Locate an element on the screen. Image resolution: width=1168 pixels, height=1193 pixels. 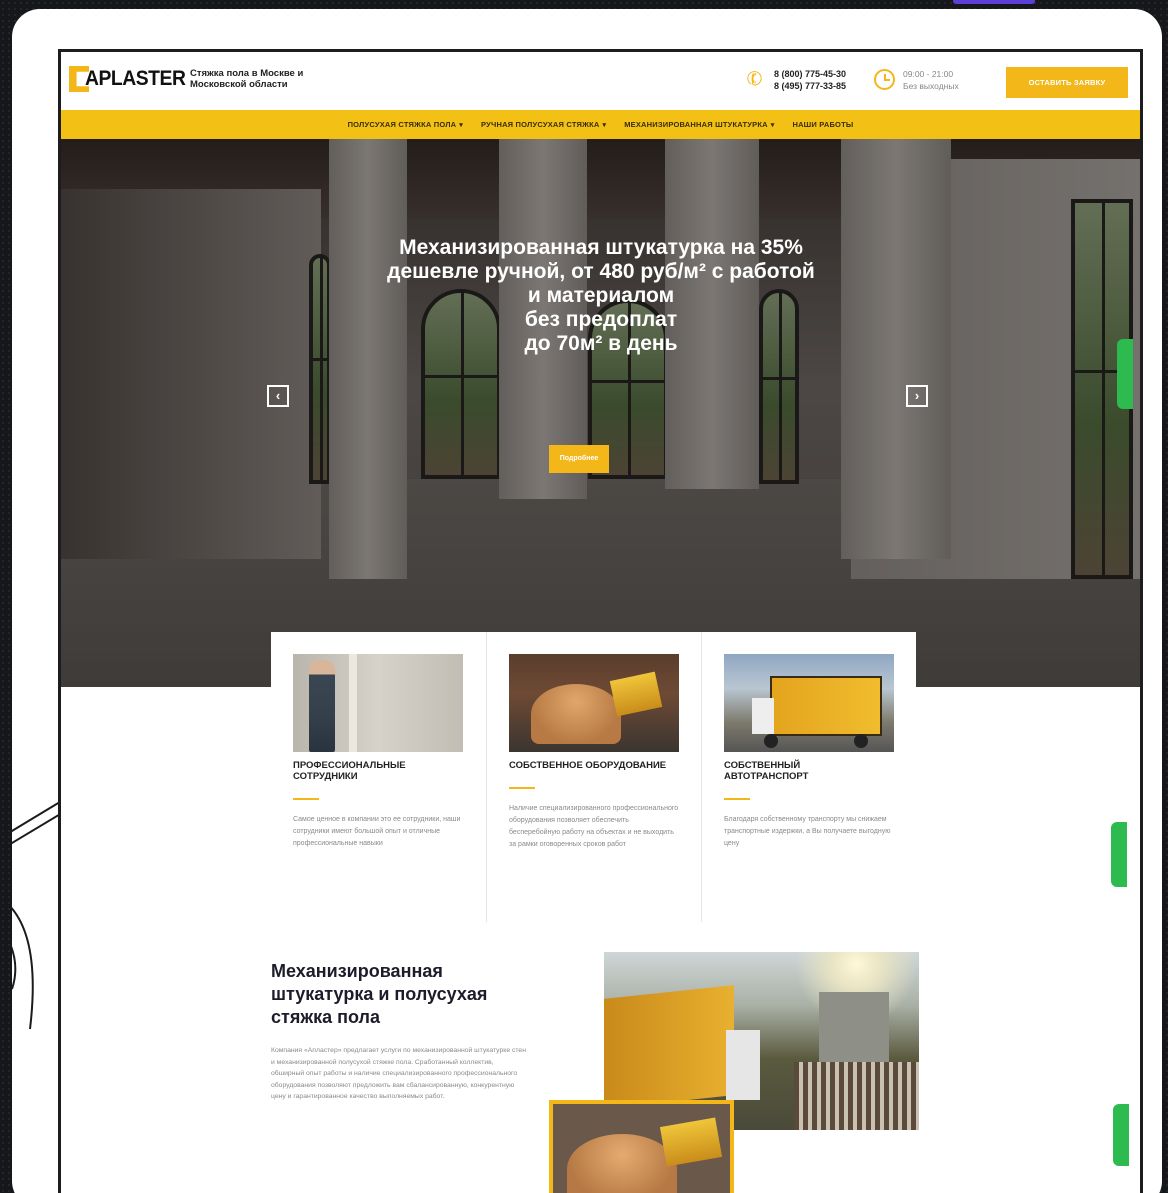
logo-text: APLASTER is located at coordinates (135, 78).